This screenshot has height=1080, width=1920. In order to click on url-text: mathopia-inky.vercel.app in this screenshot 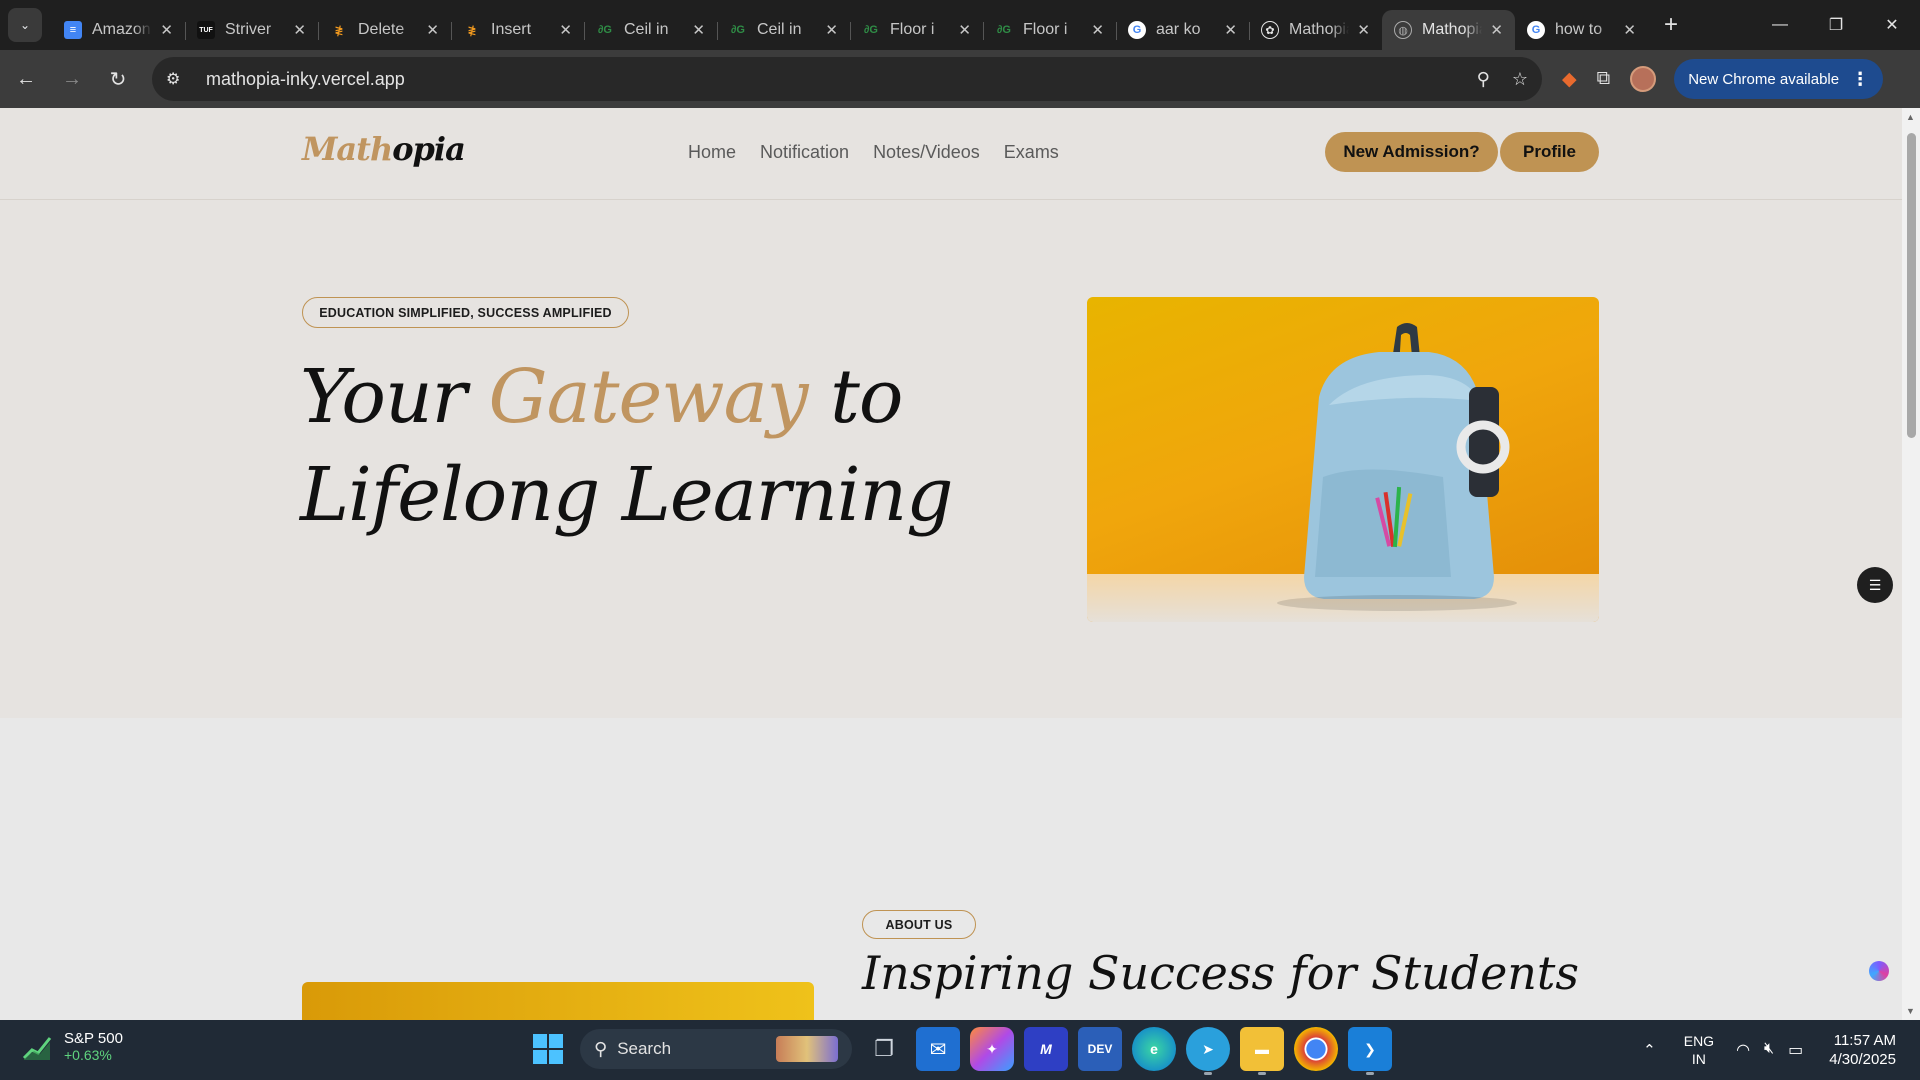, I will do `click(830, 79)`.